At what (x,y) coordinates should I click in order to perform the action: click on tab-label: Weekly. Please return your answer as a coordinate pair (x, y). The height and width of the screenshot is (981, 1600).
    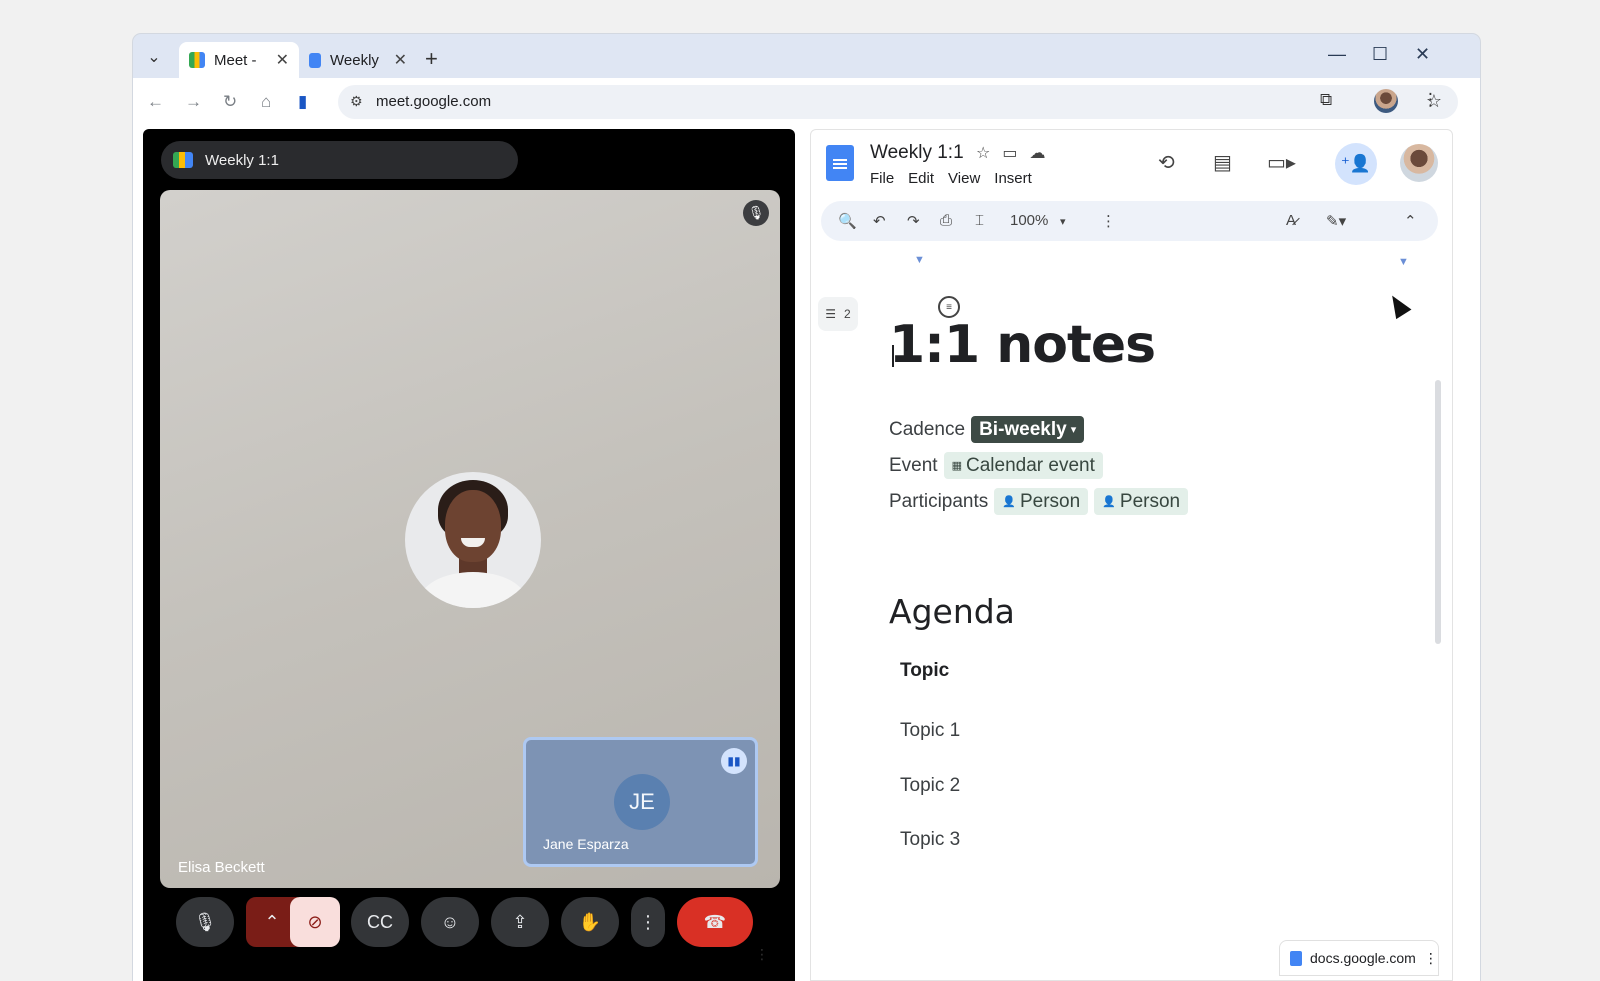
    Looking at the image, I should click on (354, 60).